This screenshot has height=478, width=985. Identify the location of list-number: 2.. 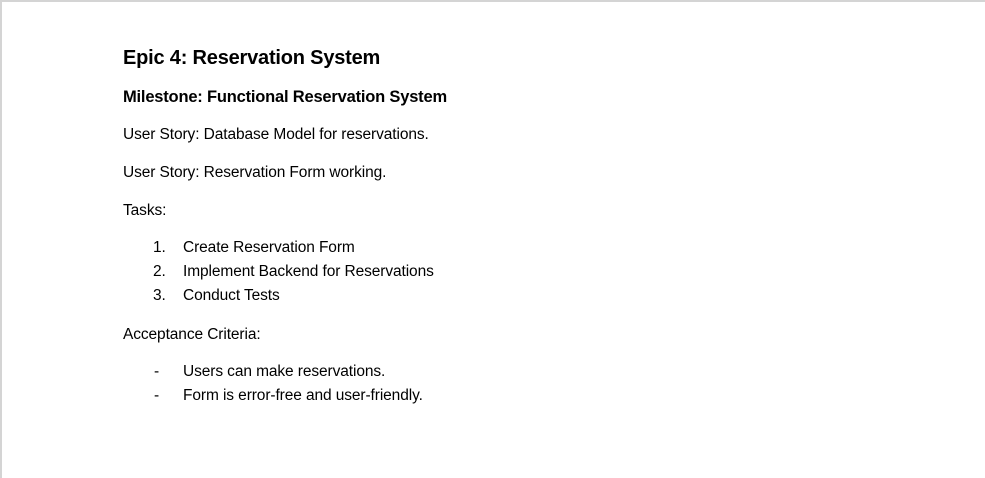
(159, 271).